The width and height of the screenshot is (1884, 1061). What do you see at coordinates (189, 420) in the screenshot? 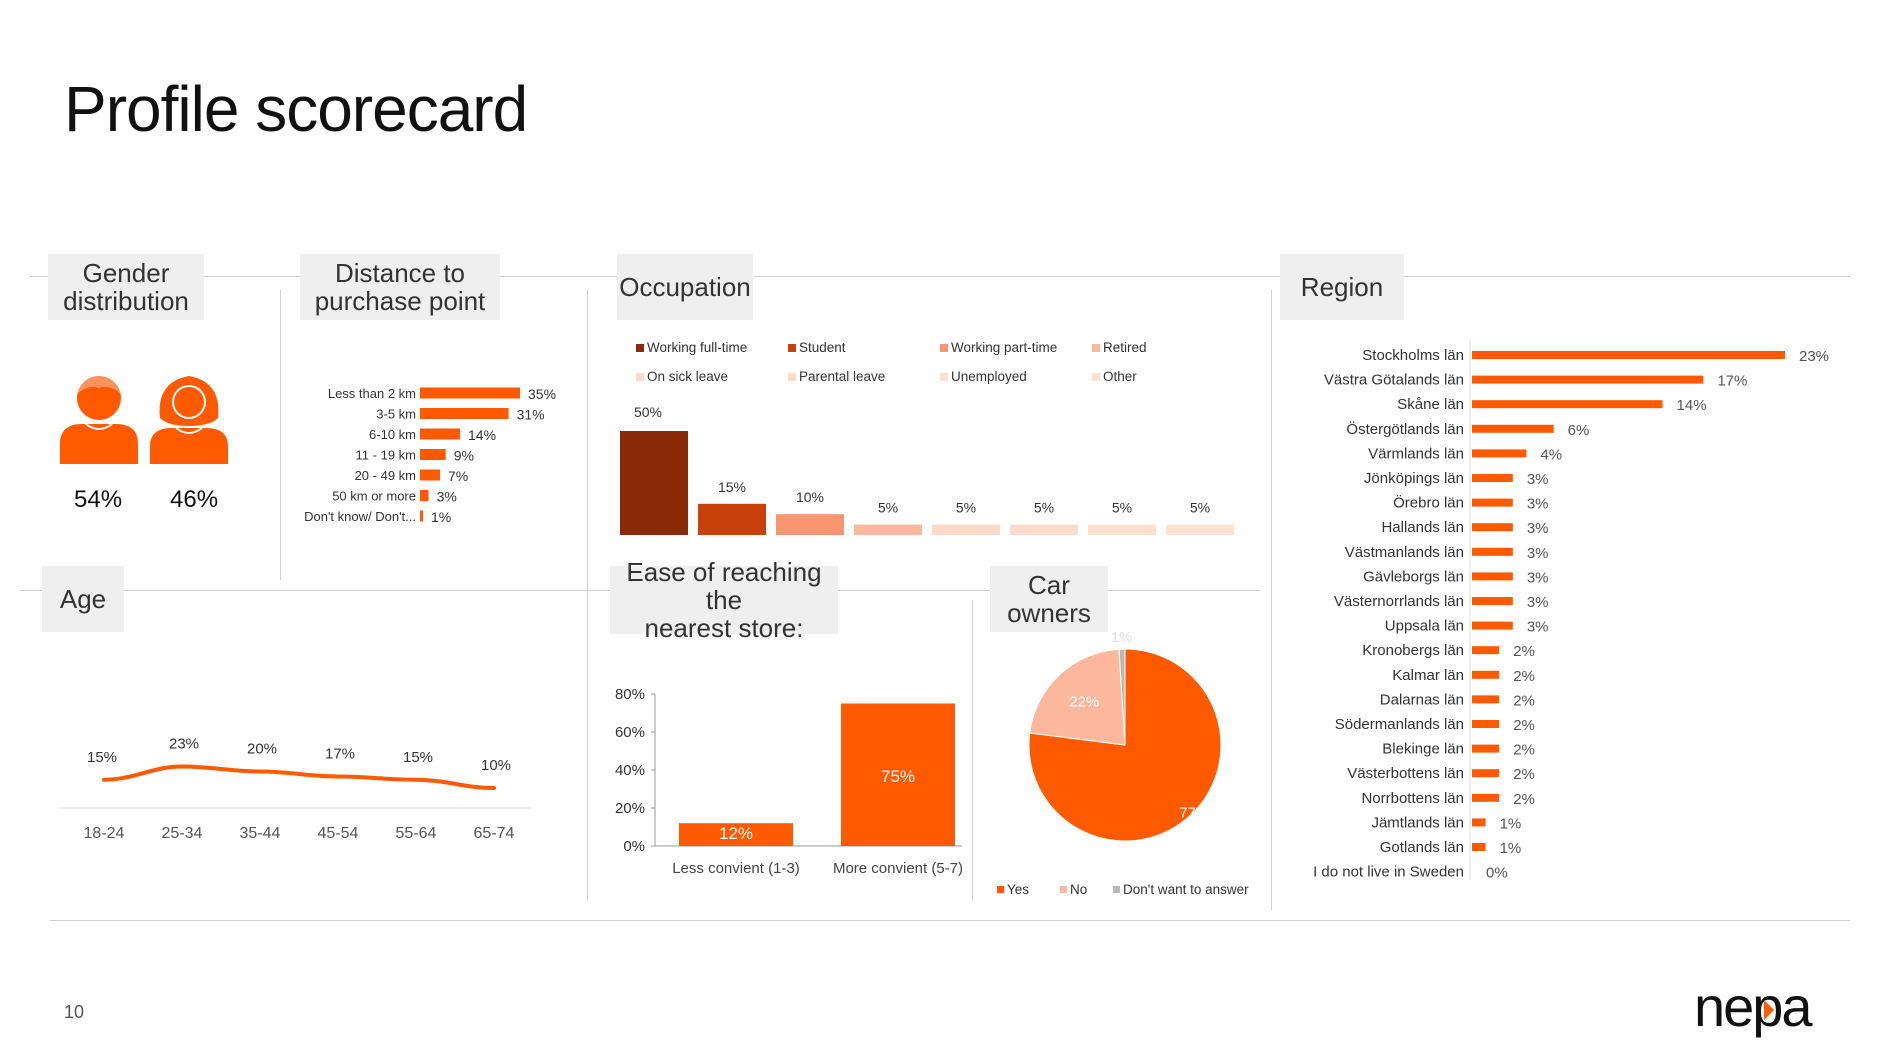
I see `female-person-icon` at bounding box center [189, 420].